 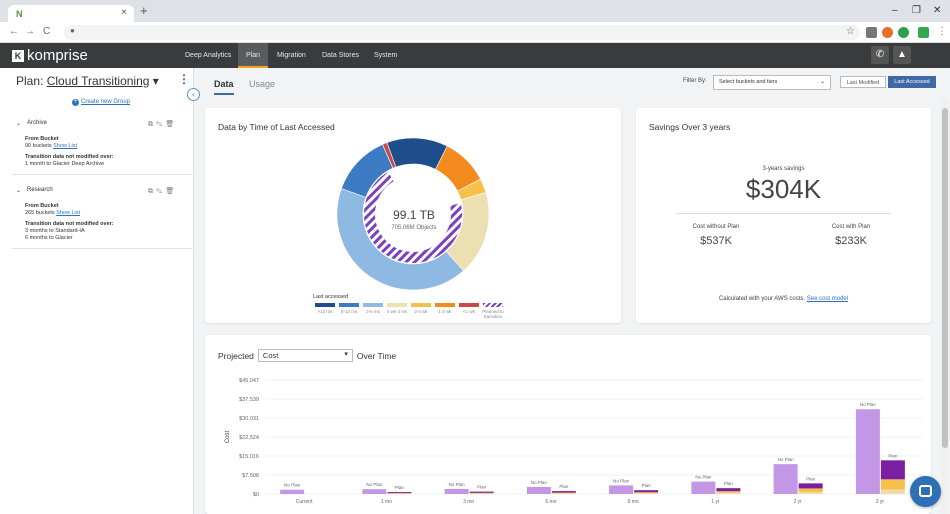 I want to click on toggle-last-modified: Last Modified, so click(x=863, y=82).